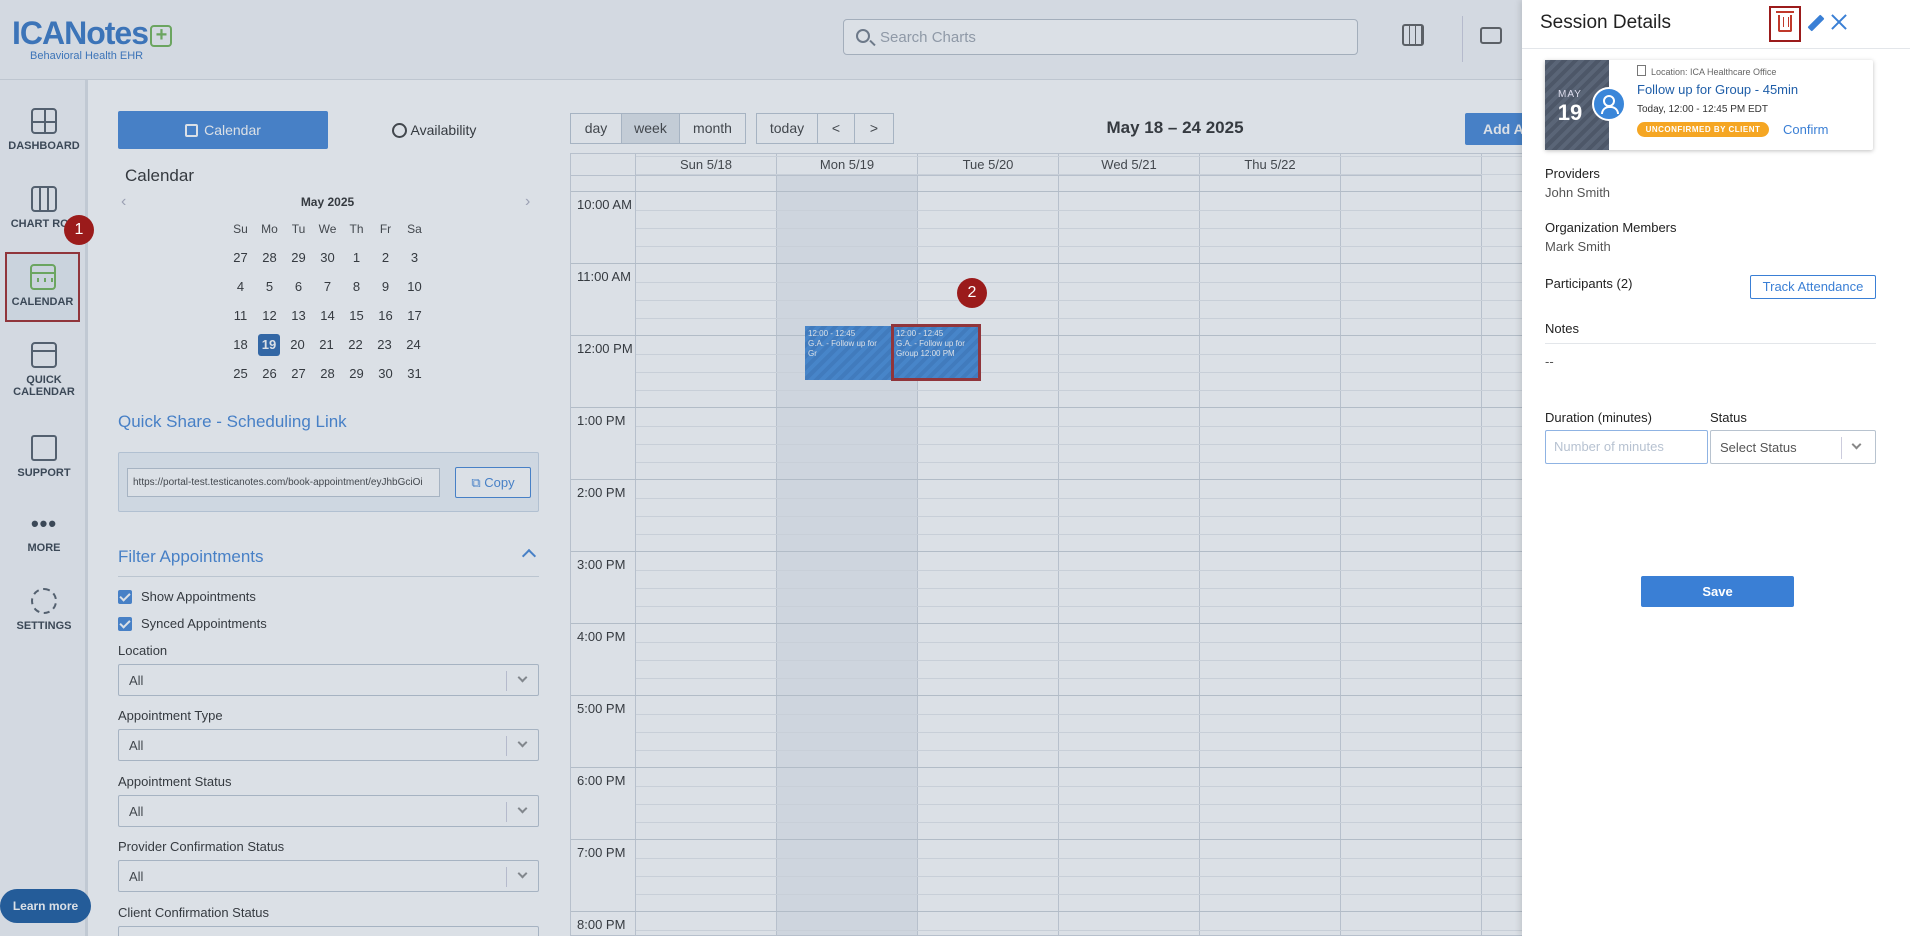 The width and height of the screenshot is (1910, 936). Describe the element at coordinates (1570, 94) in the screenshot. I see `session-month: MAY` at that location.